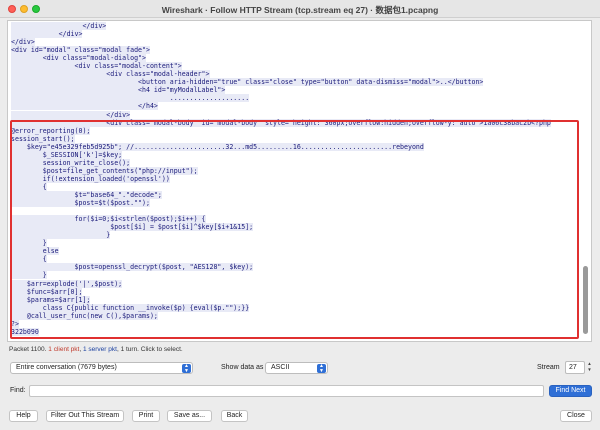 Image resolution: width=600 pixels, height=430 pixels. I want to click on stream-line: for($i=0;$i<strlen($post);$i++) {, so click(295, 219).